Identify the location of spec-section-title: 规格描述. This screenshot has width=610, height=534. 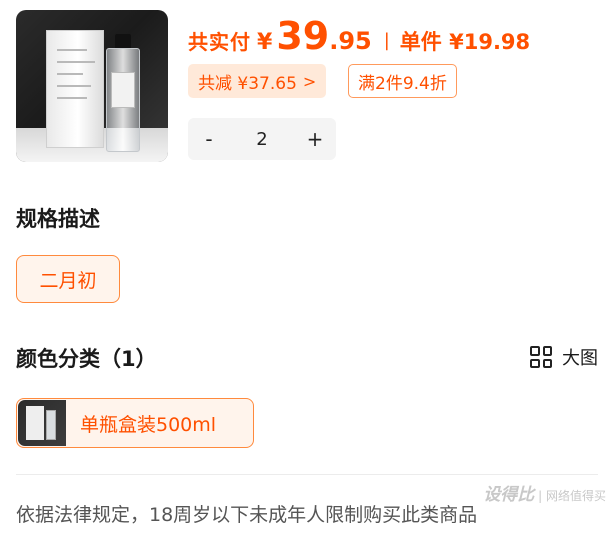
(58, 219).